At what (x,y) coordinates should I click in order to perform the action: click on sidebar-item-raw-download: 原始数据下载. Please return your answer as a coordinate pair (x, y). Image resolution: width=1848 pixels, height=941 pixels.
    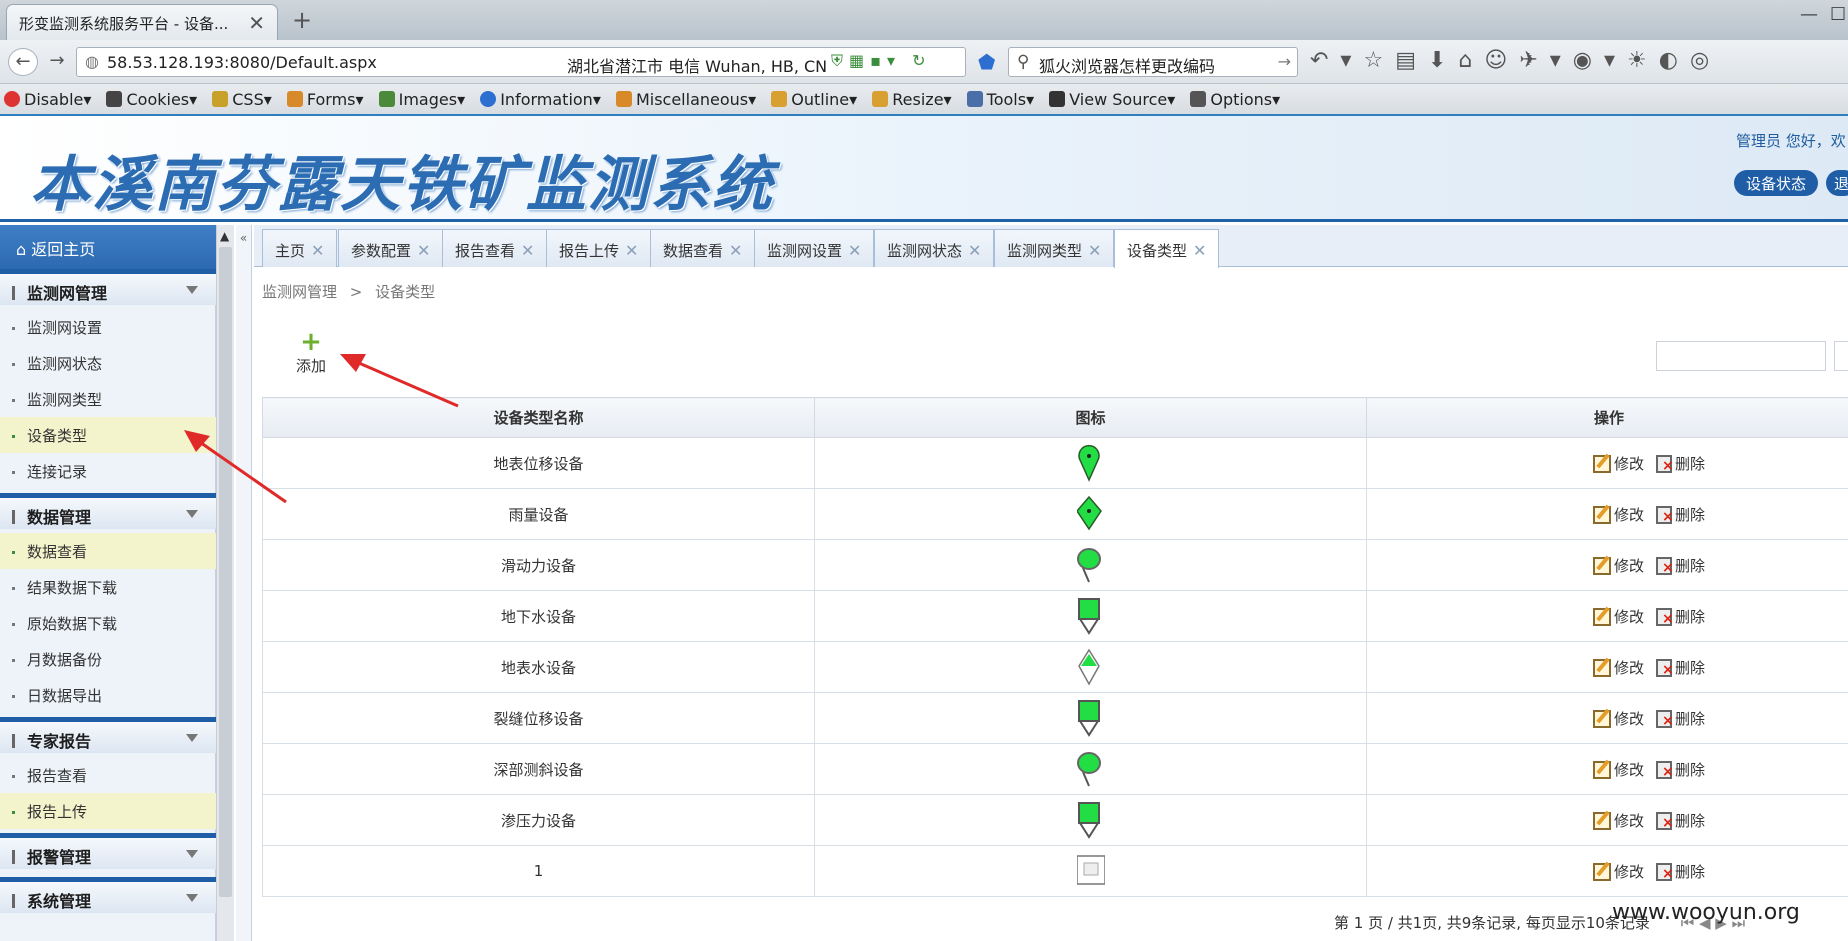
    Looking at the image, I should click on (108, 623).